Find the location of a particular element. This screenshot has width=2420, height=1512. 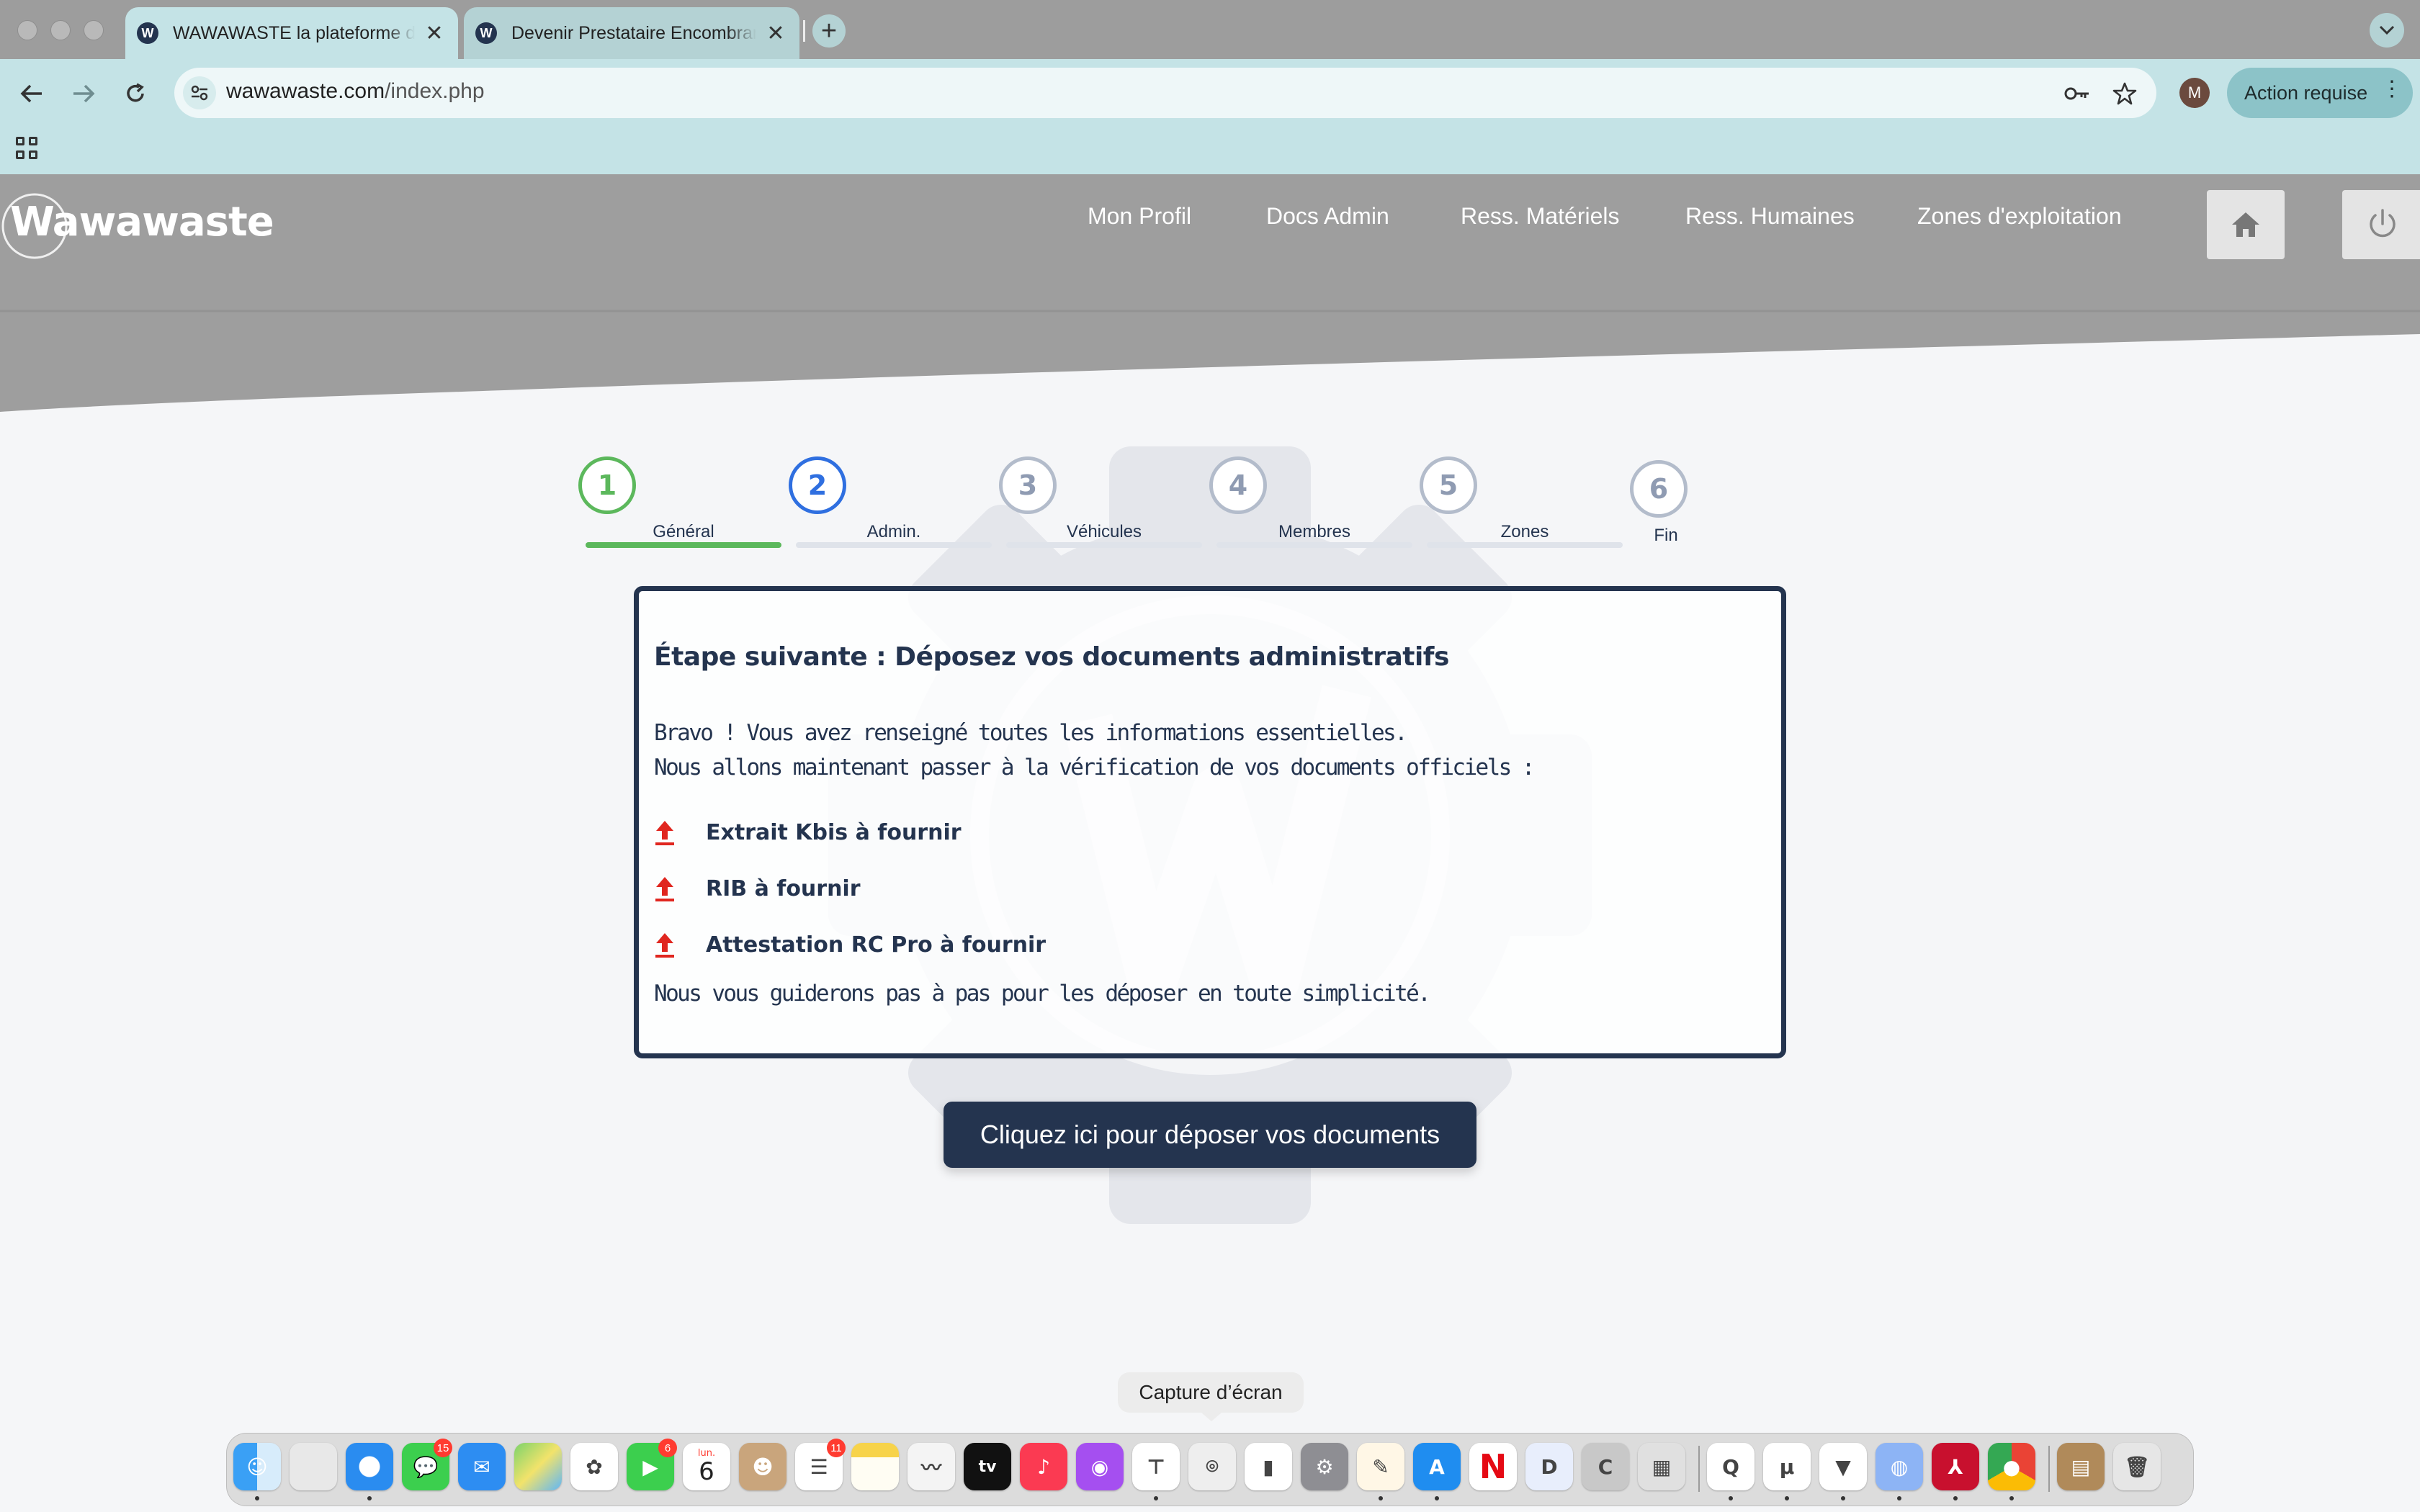

utorrent-icon: µ is located at coordinates (1787, 1466).